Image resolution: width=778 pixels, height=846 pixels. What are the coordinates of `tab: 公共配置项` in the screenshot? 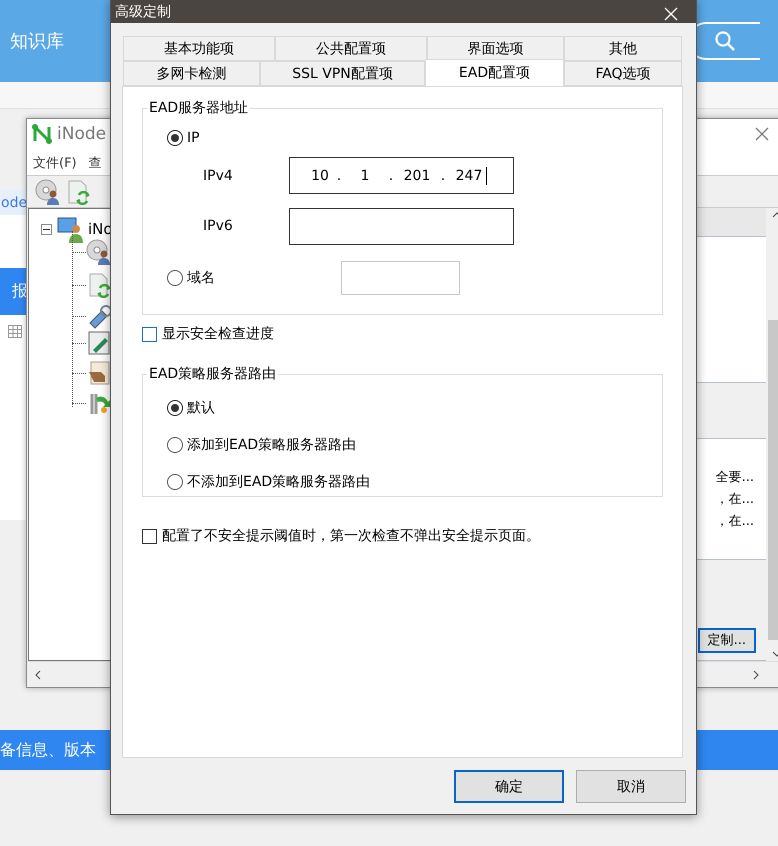 It's located at (351, 48).